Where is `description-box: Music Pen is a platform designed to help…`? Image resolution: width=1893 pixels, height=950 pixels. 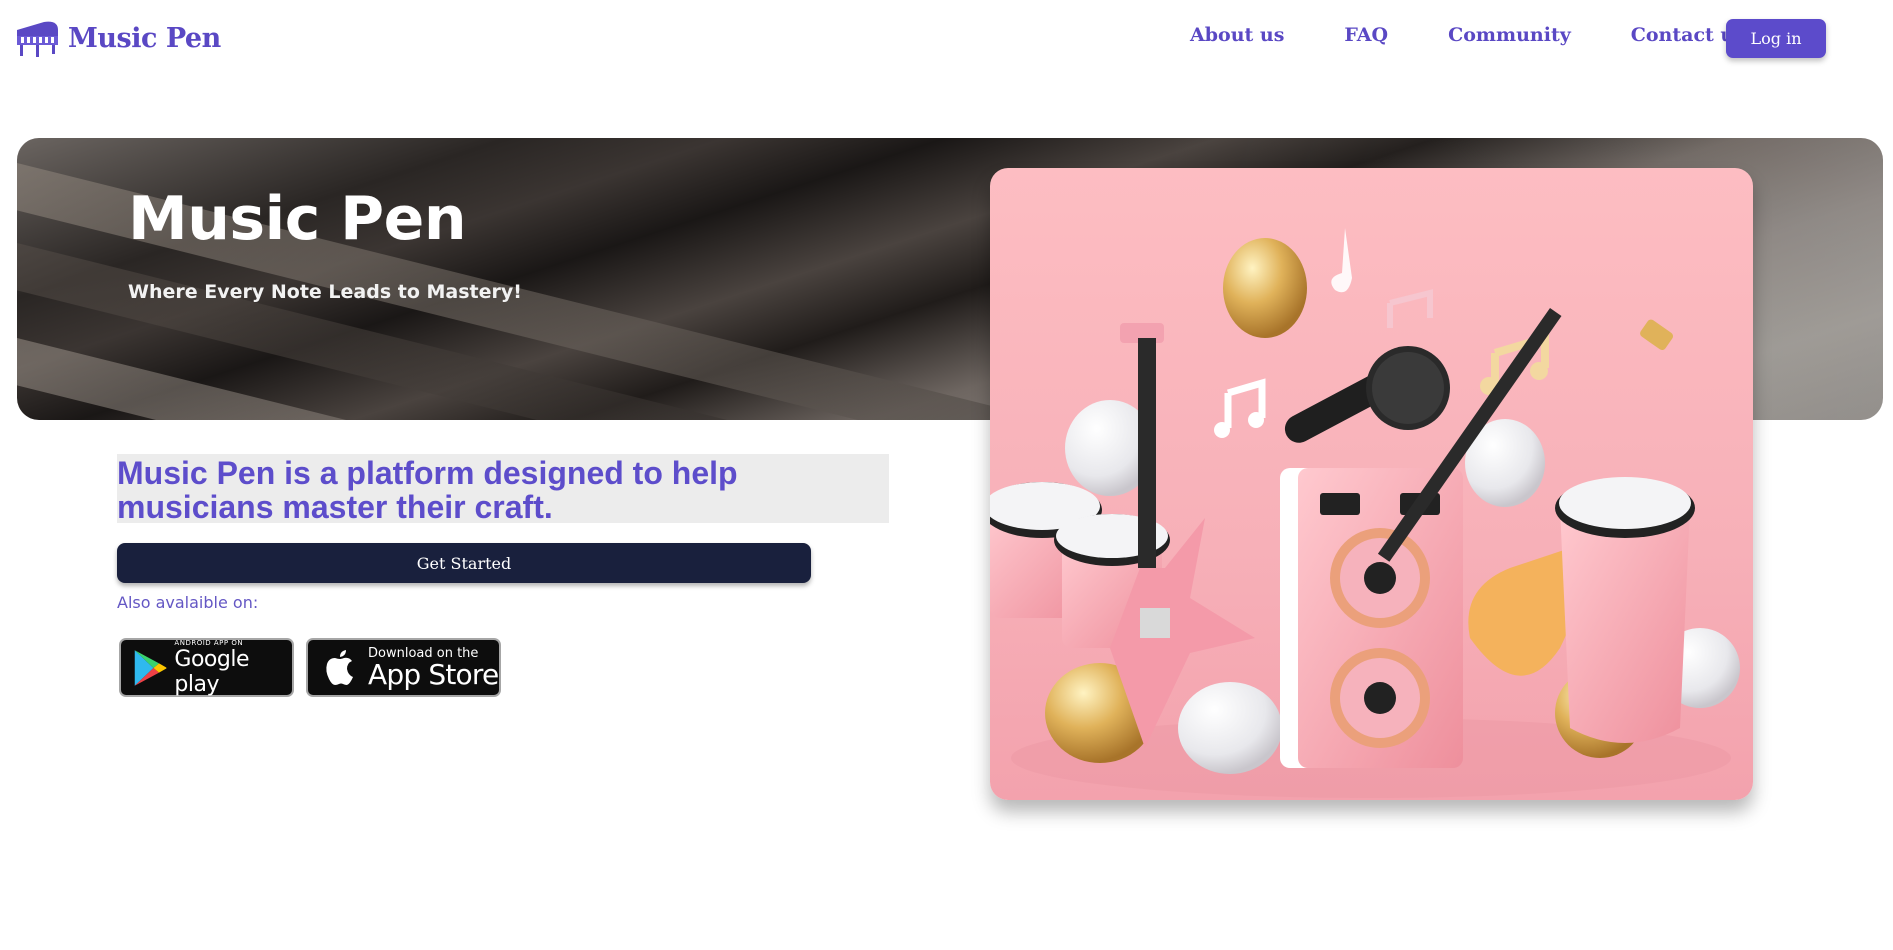 description-box: Music Pen is a platform designed to help… is located at coordinates (503, 489).